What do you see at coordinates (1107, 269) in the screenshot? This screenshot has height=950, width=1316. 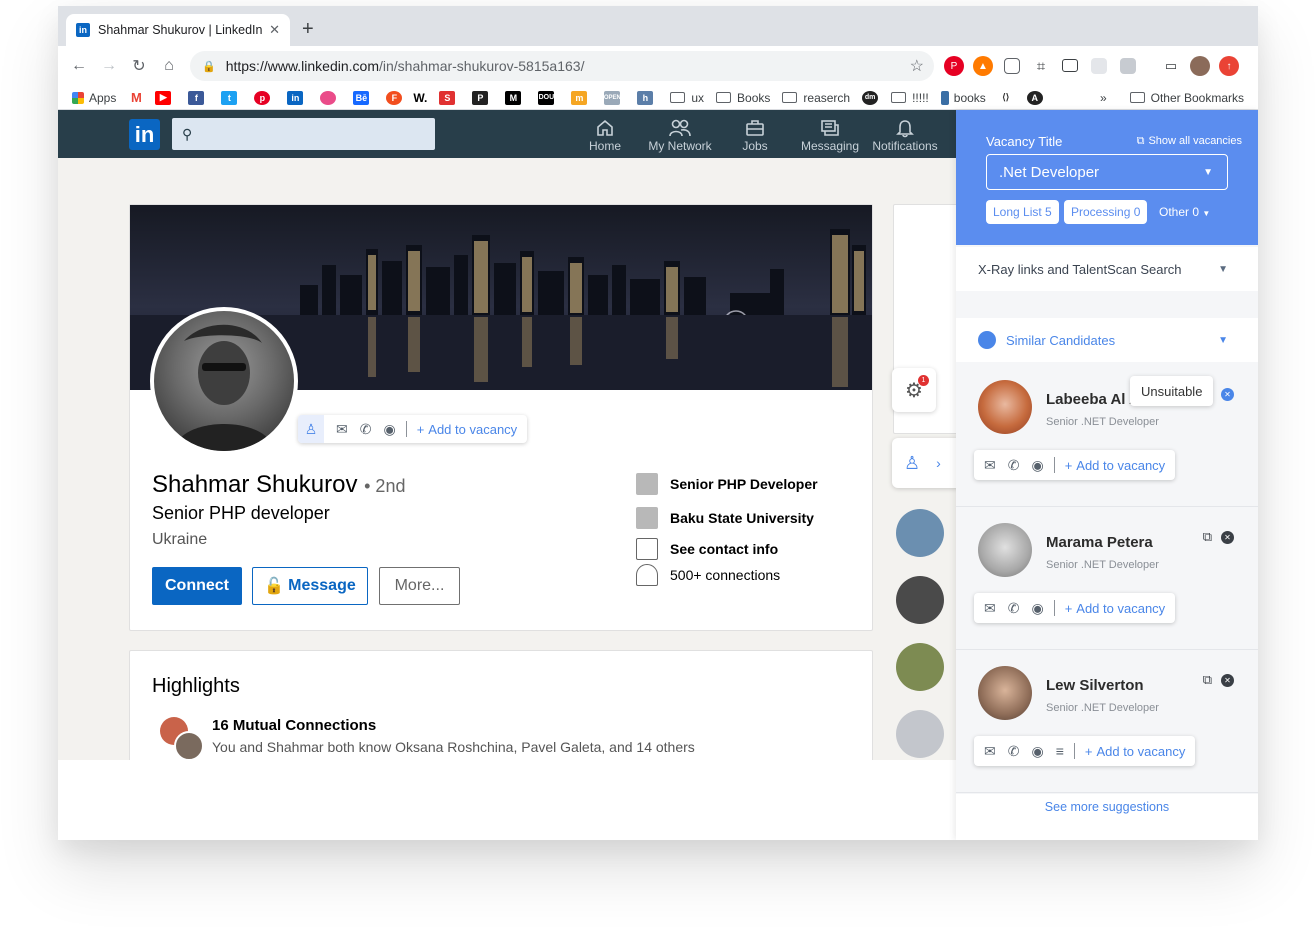 I see `xray-accordion: X-Ray links and TalentScan Search ▼` at bounding box center [1107, 269].